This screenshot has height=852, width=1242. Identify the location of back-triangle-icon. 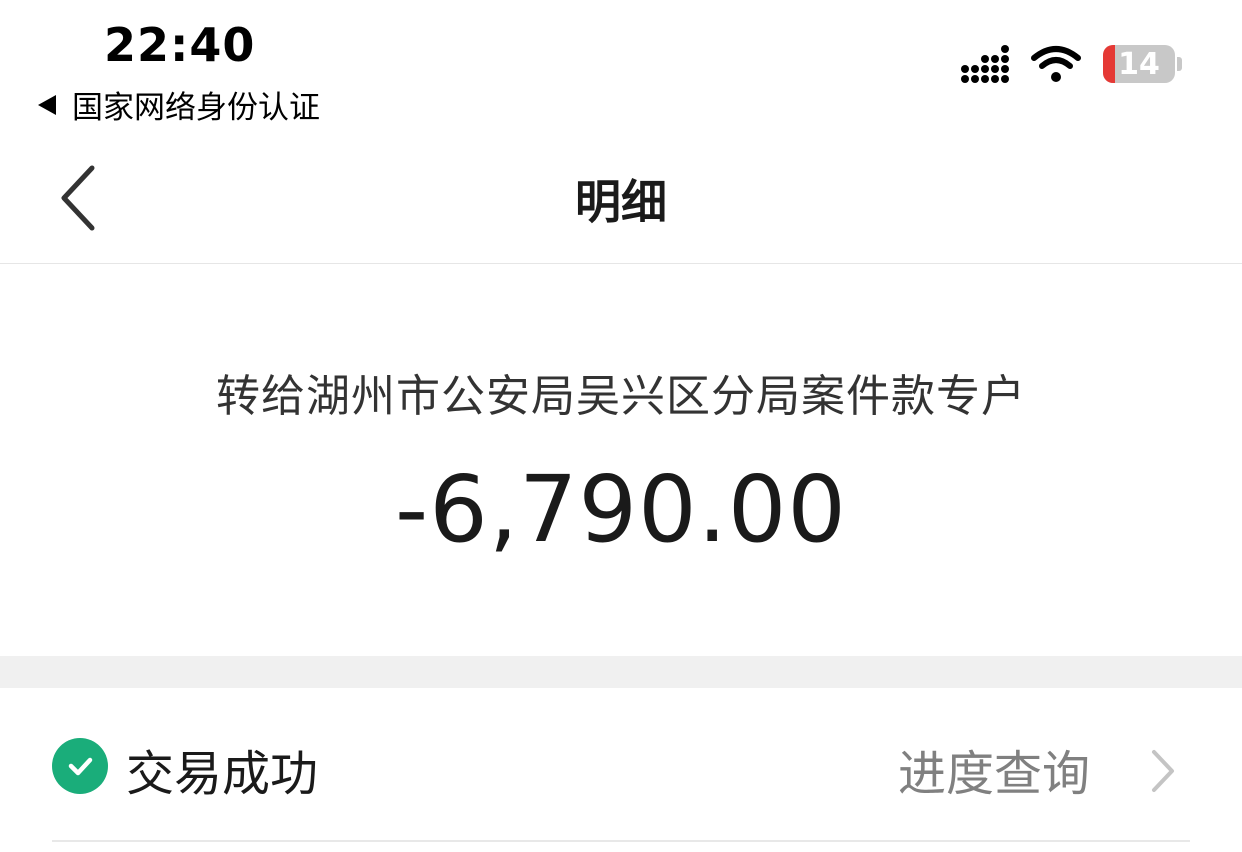
(47, 104).